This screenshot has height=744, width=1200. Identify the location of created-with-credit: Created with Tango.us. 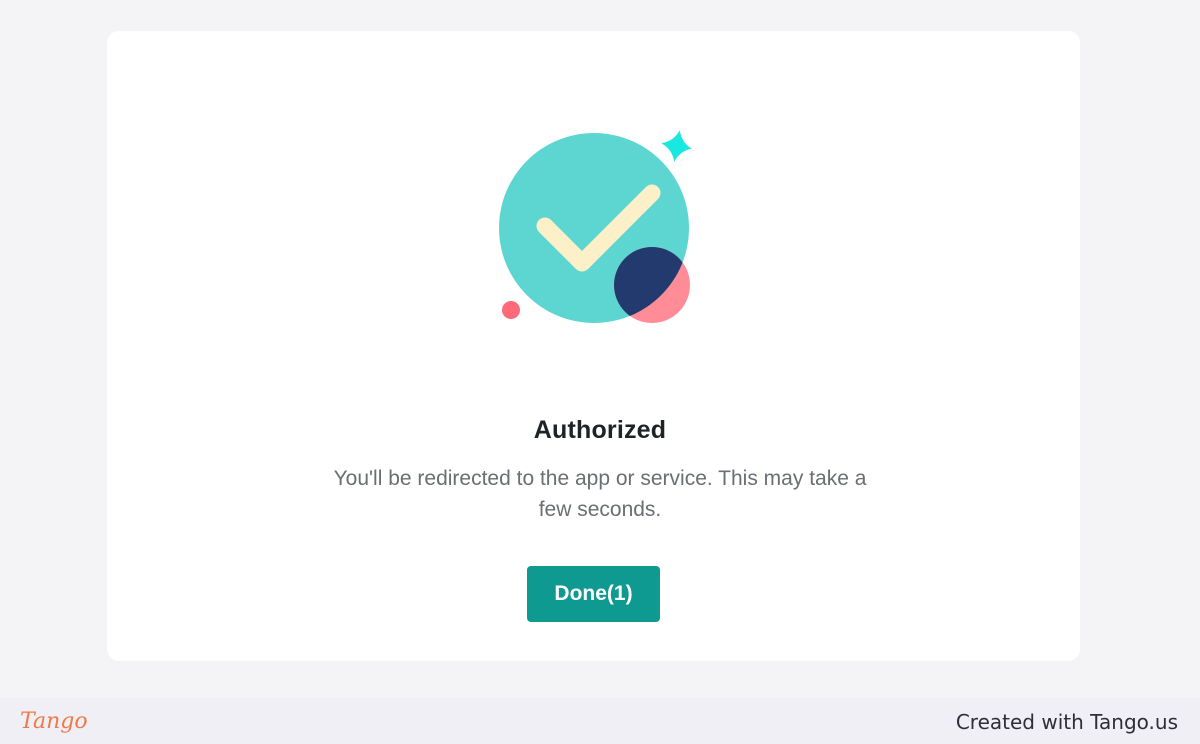
(1067, 722).